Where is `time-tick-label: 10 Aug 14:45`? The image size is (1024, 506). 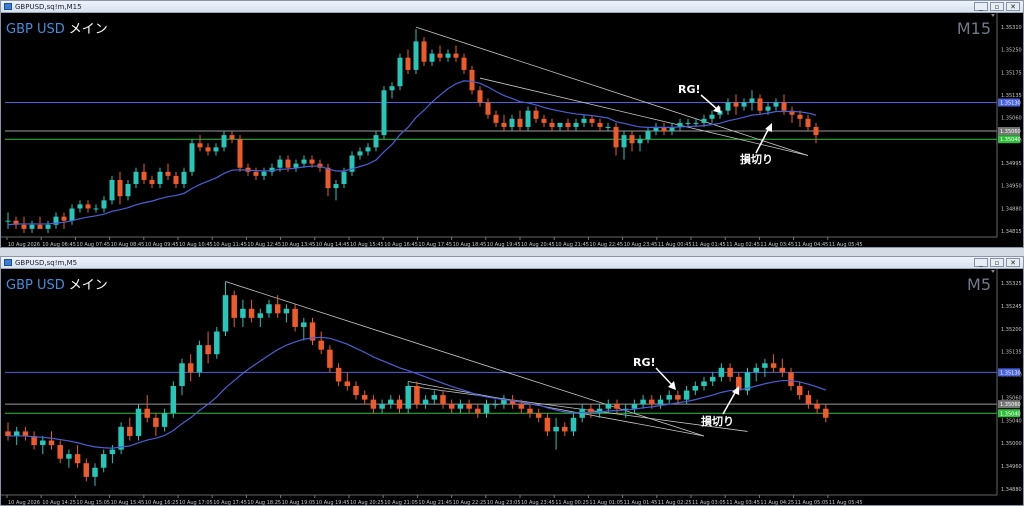
time-tick-label: 10 Aug 14:45 is located at coordinates (333, 244).